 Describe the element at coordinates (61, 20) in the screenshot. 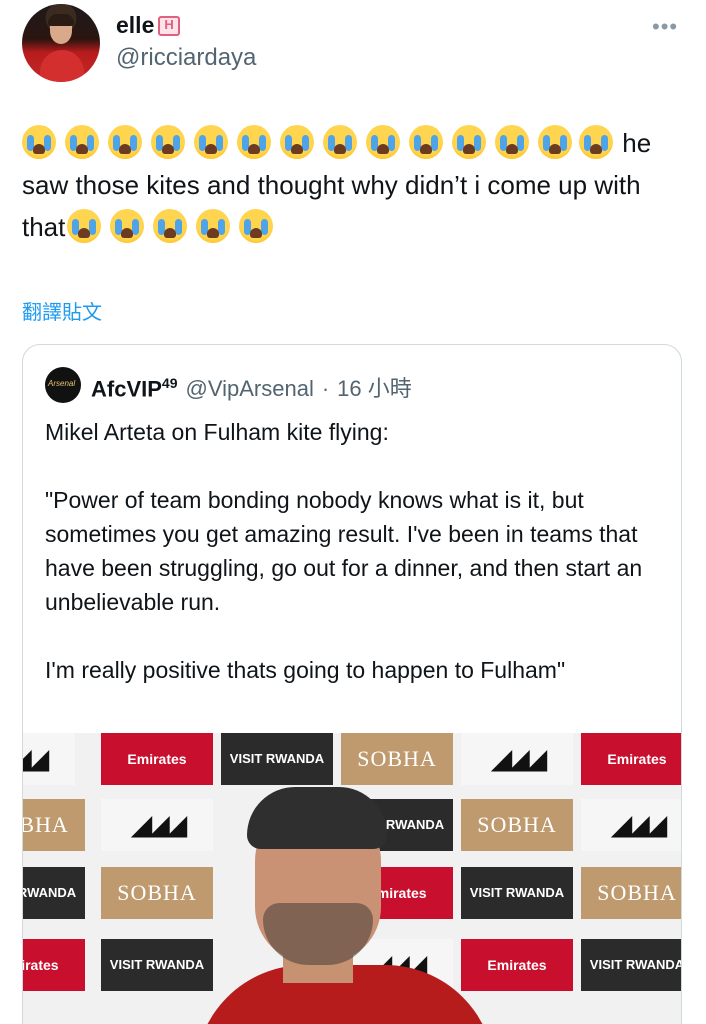

I see `avatar-hair` at that location.